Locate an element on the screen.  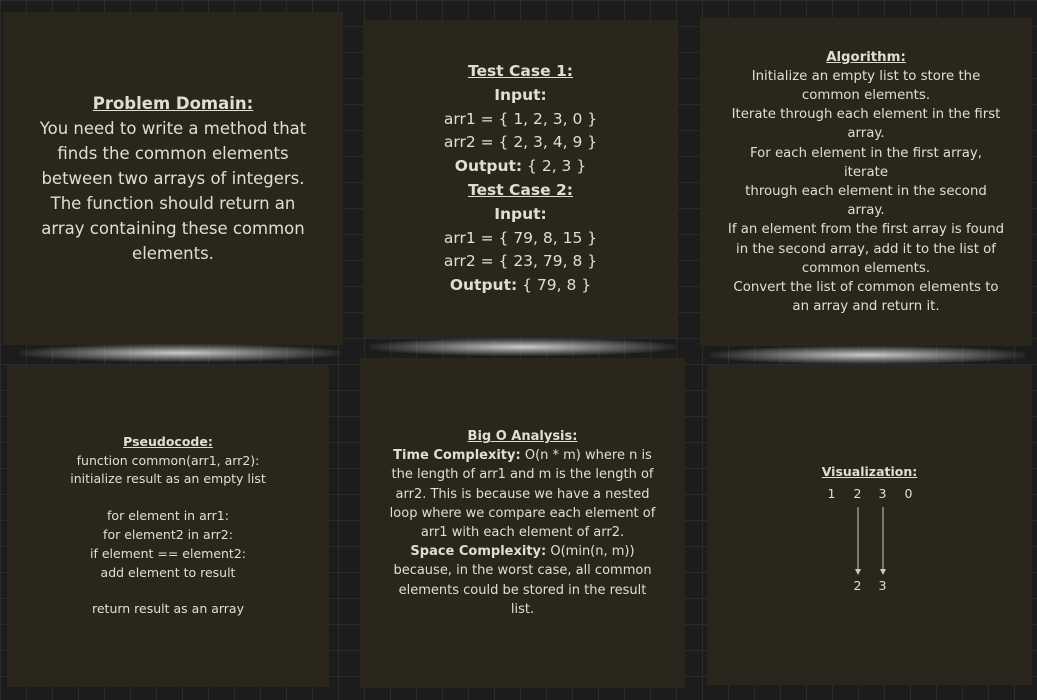
array-value: 1 is located at coordinates (831, 493).